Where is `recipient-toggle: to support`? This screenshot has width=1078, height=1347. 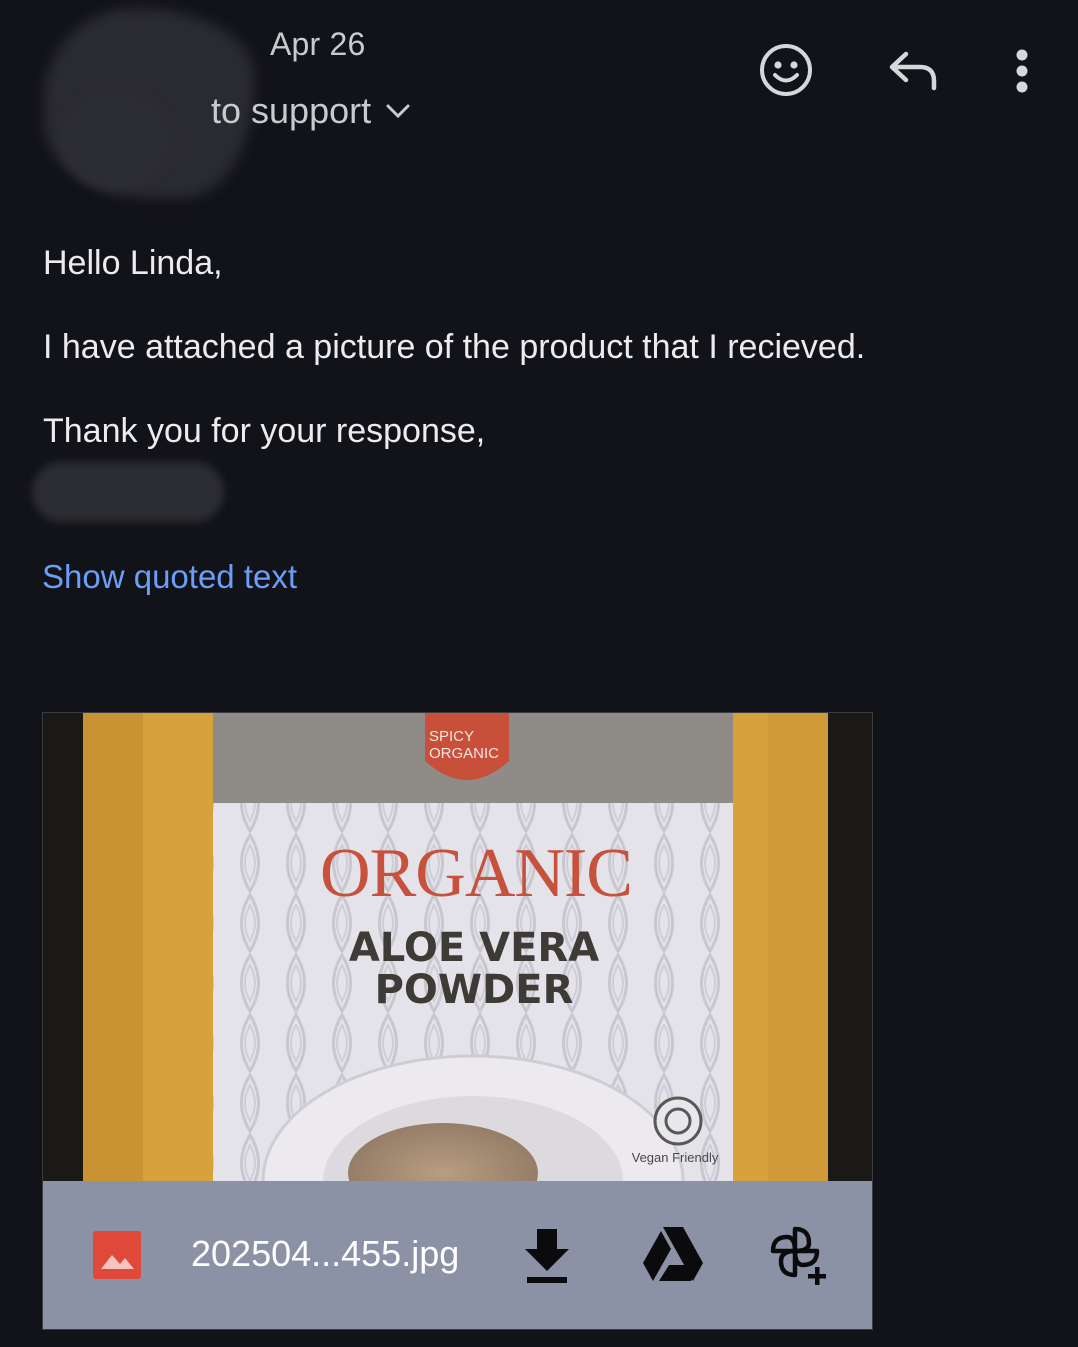
recipient-toggle: to support is located at coordinates (311, 111).